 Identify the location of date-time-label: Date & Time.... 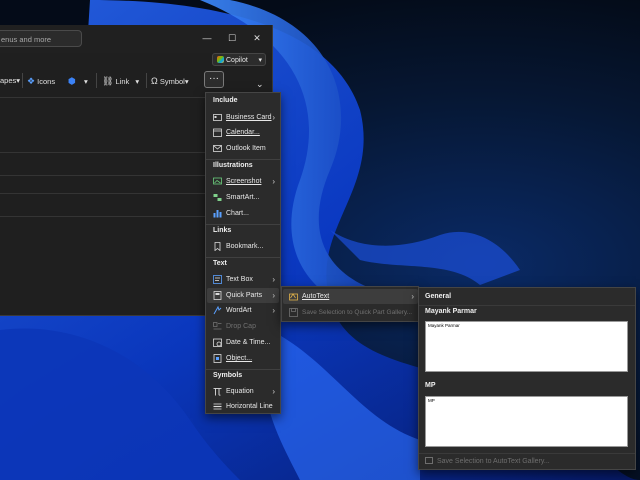
(248, 342).